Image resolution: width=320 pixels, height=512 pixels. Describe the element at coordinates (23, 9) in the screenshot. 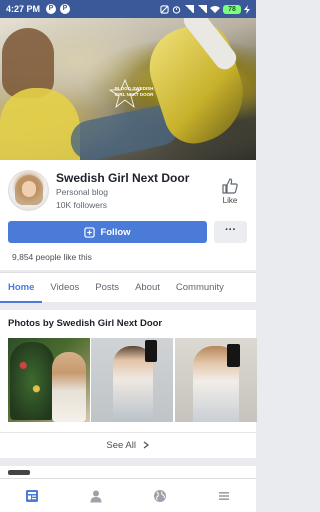

I see `status-time: 4:27 PM` at that location.